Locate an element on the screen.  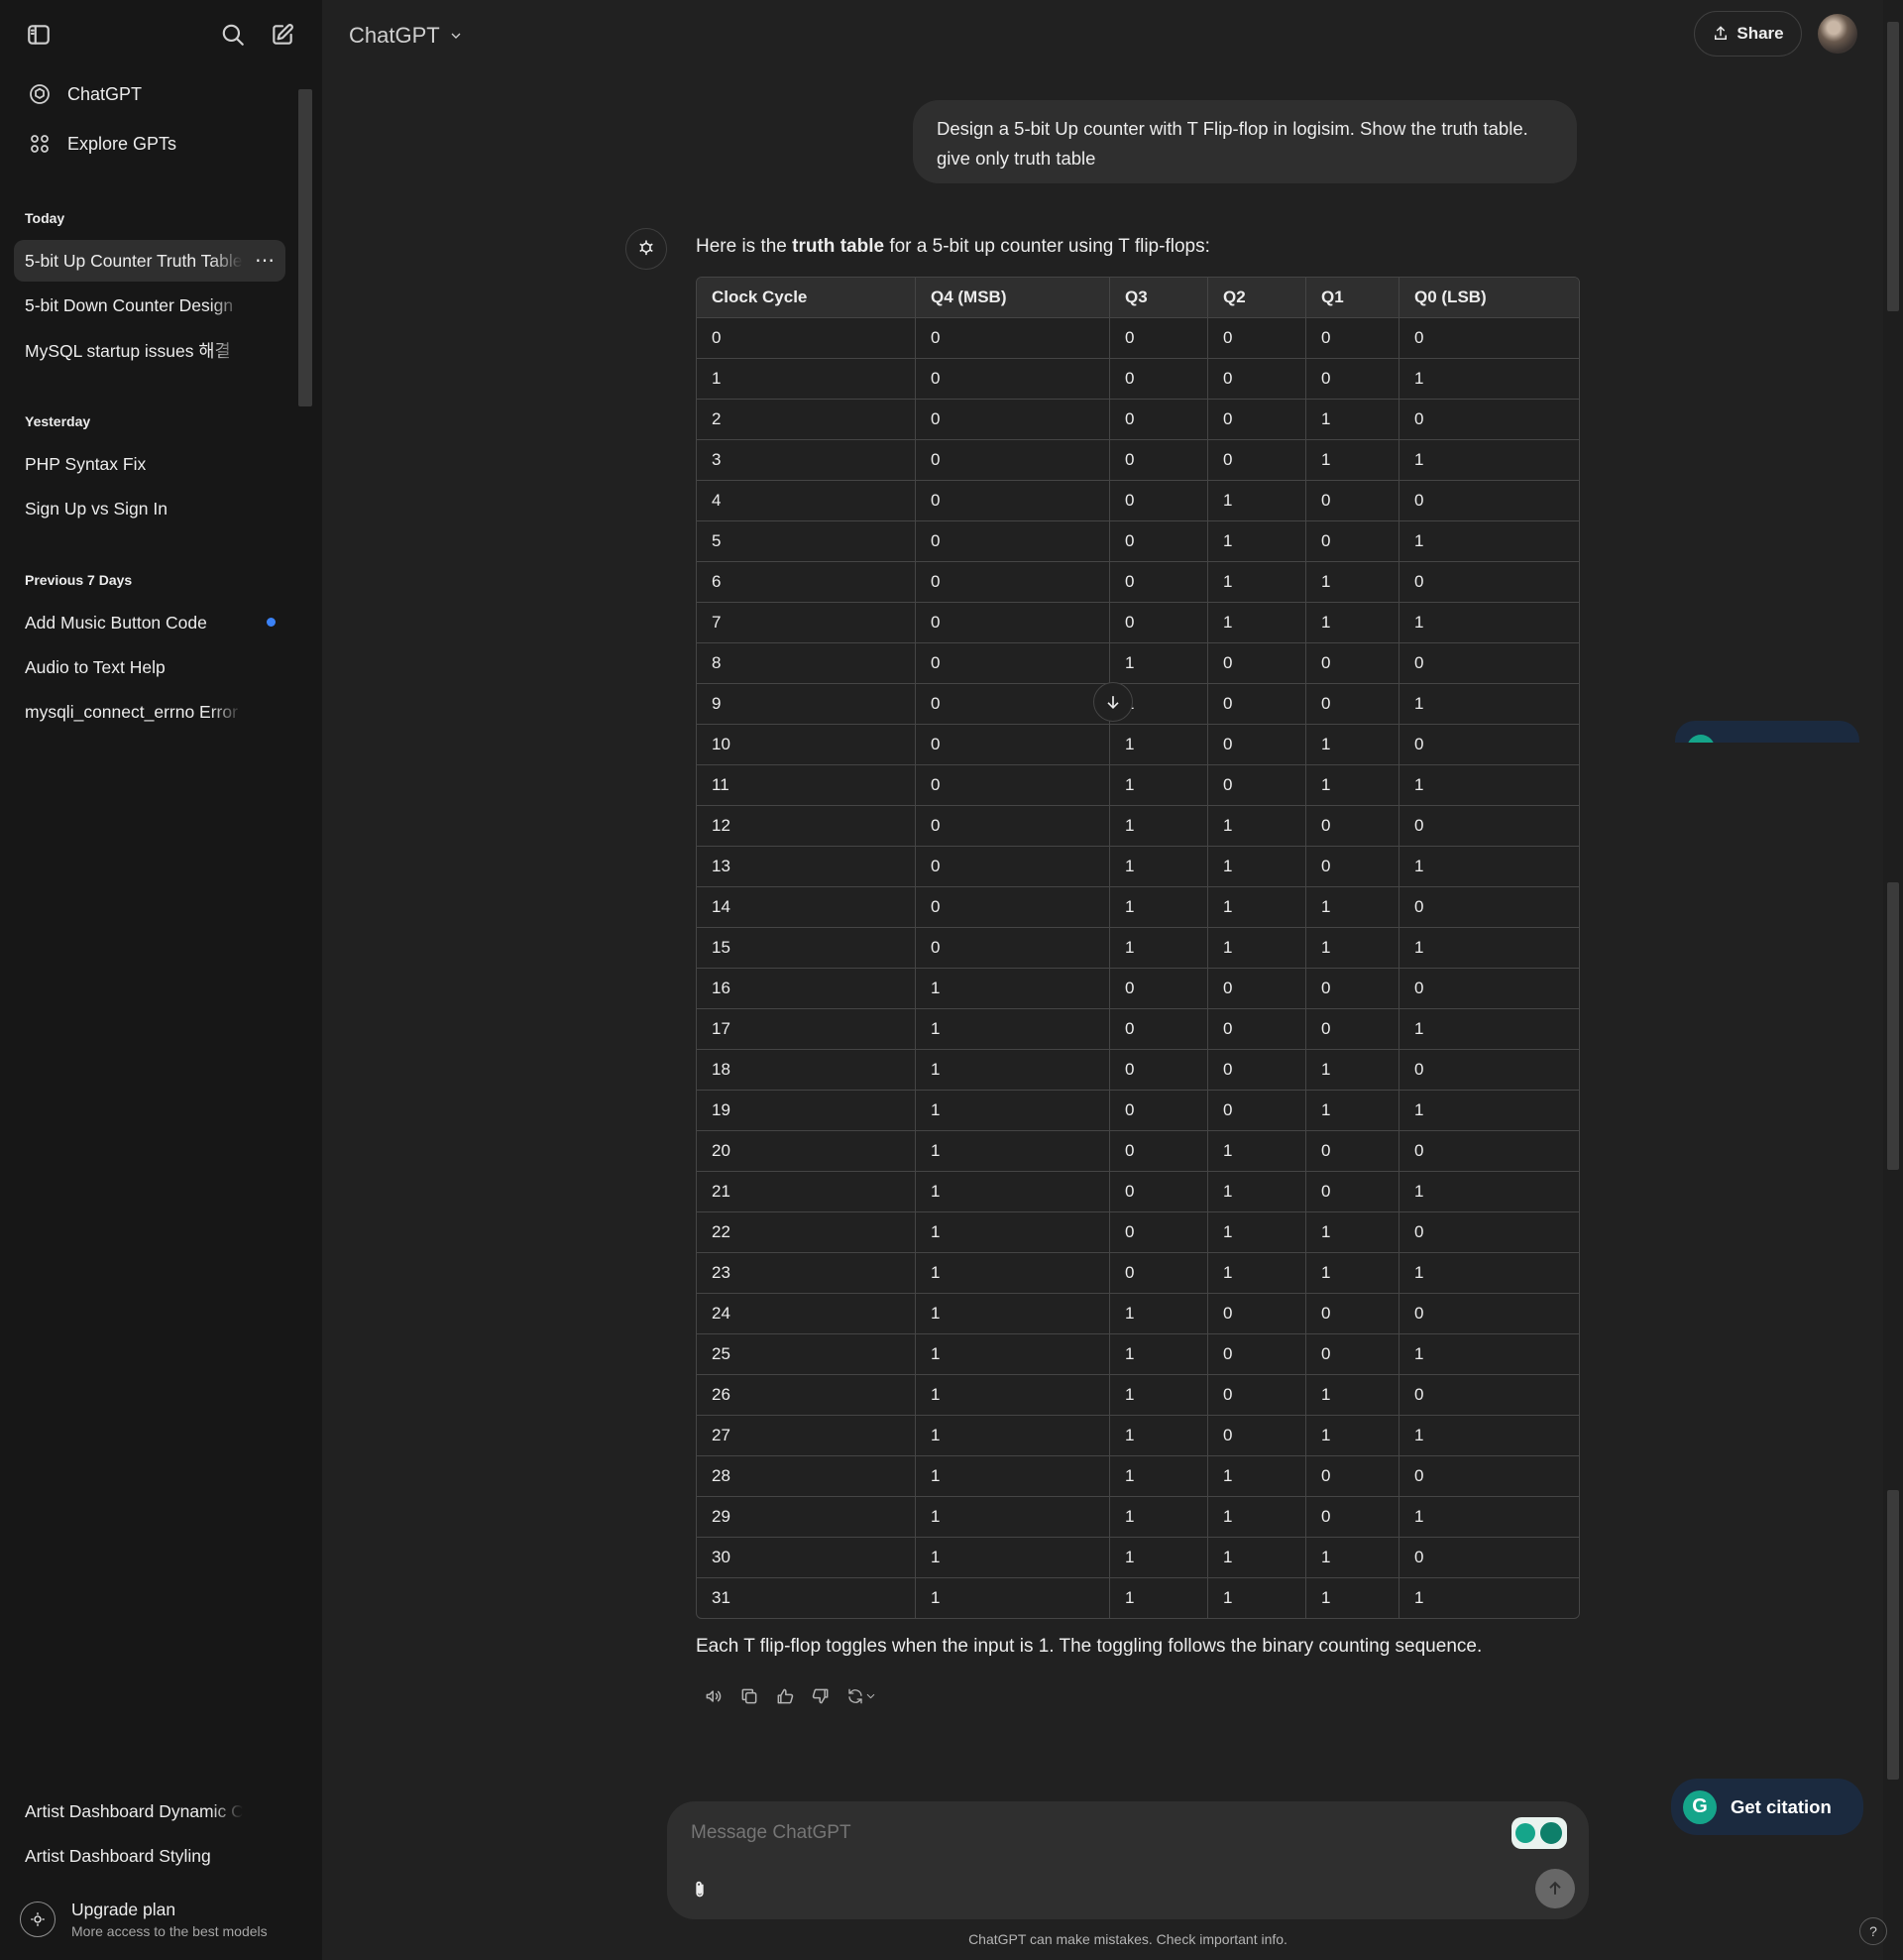
get-citation-button: G Get citation is located at coordinates (1767, 1807).